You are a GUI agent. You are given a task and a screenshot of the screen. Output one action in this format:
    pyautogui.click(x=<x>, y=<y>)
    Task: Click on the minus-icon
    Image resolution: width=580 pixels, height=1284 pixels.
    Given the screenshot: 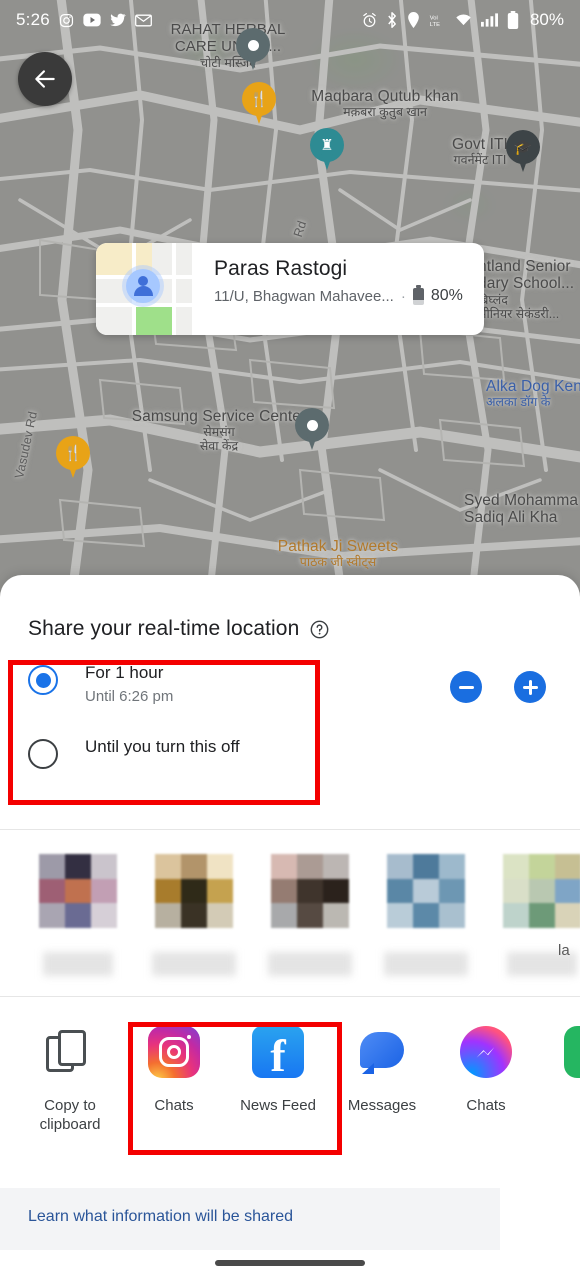 What is the action you would take?
    pyautogui.click(x=466, y=687)
    